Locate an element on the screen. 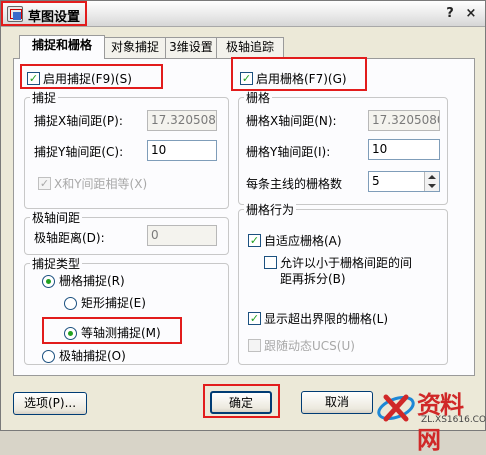 Image resolution: width=486 pixels, height=455 pixels. enable-grid-checkbox: ✓ is located at coordinates (246, 78).